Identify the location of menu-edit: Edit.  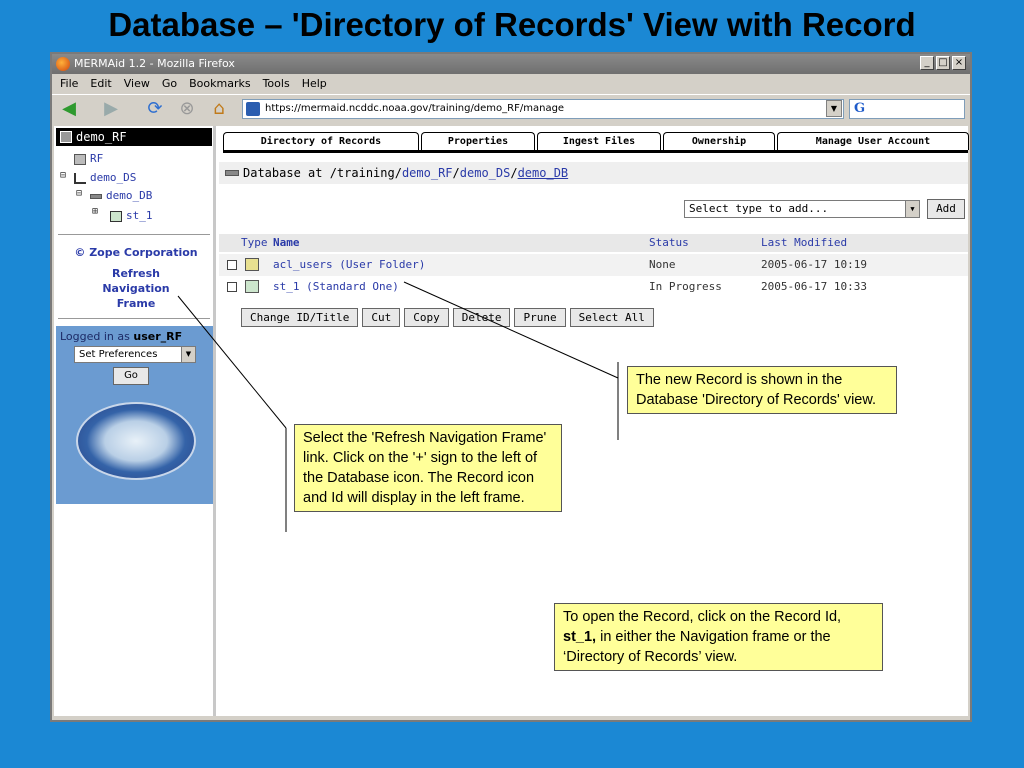
(100, 84).